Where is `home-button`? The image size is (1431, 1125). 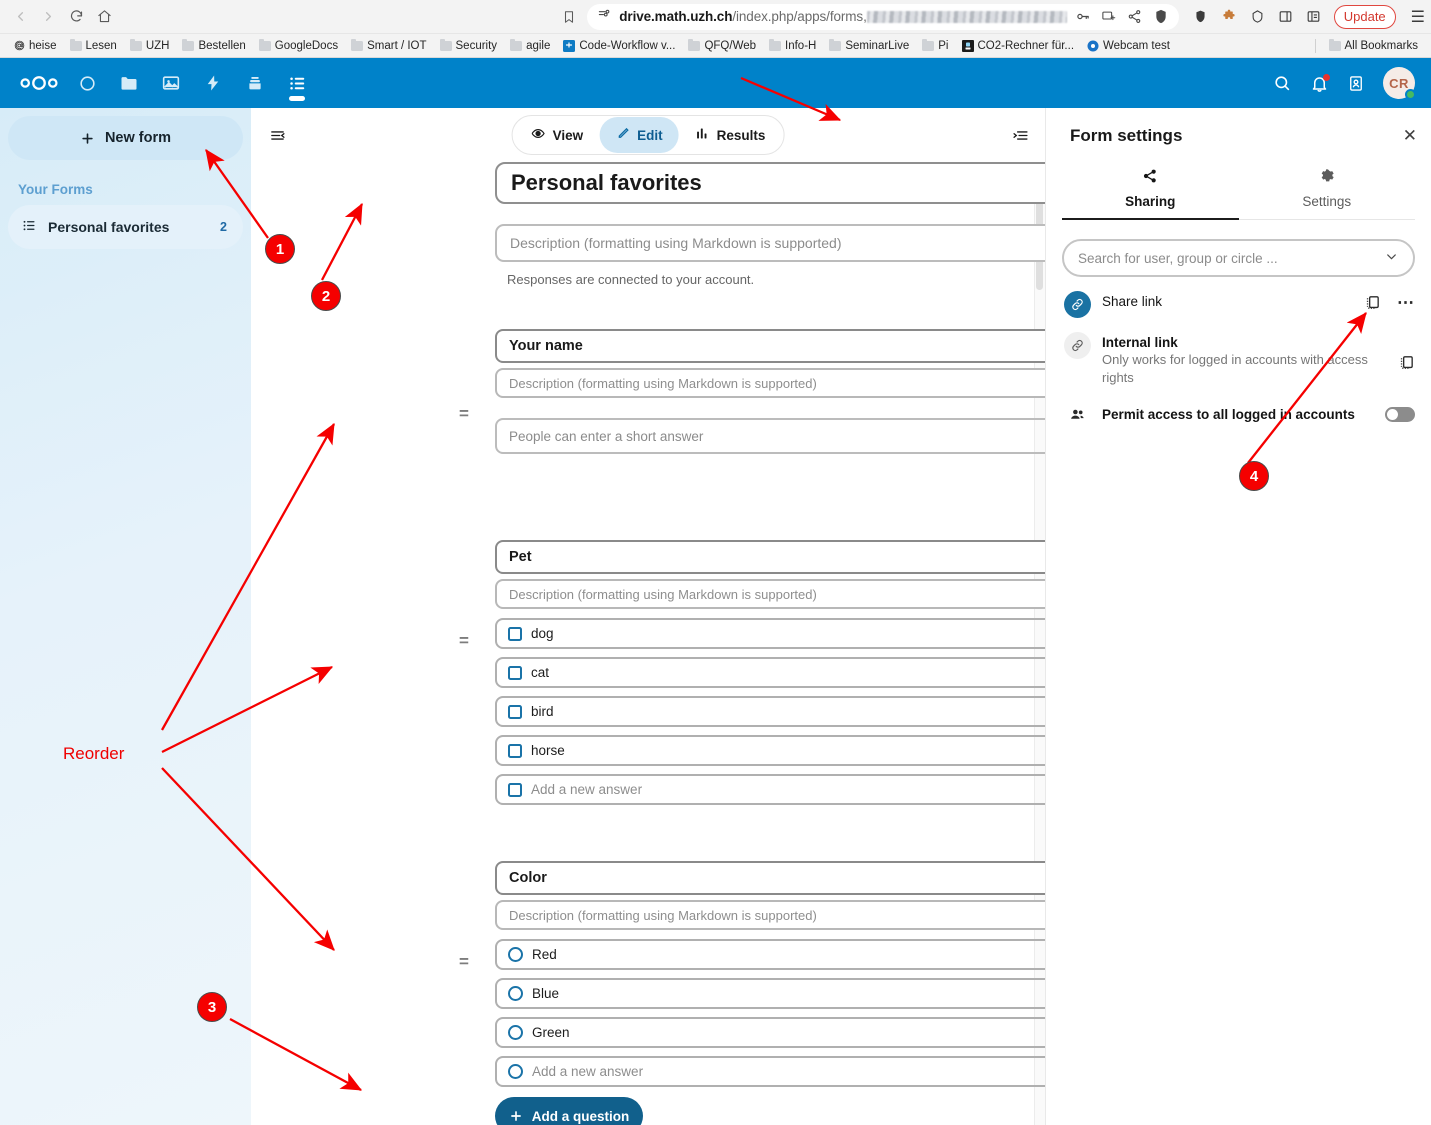
home-button is located at coordinates (104, 17).